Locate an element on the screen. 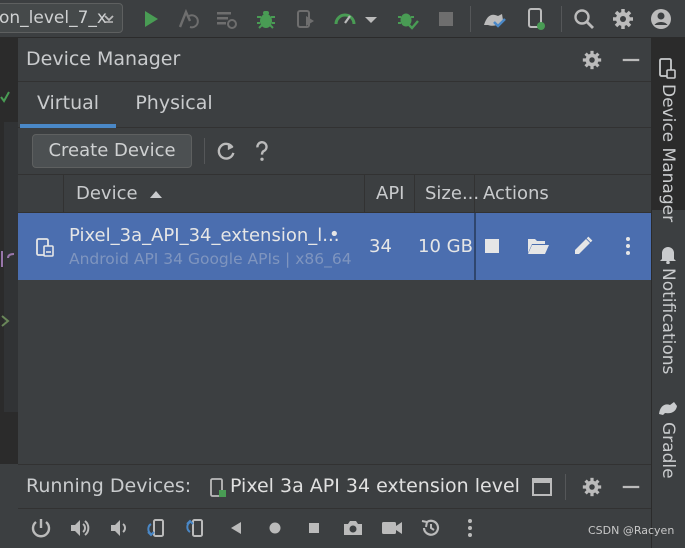 Image resolution: width=685 pixels, height=548 pixels. overview-icon is located at coordinates (314, 528).